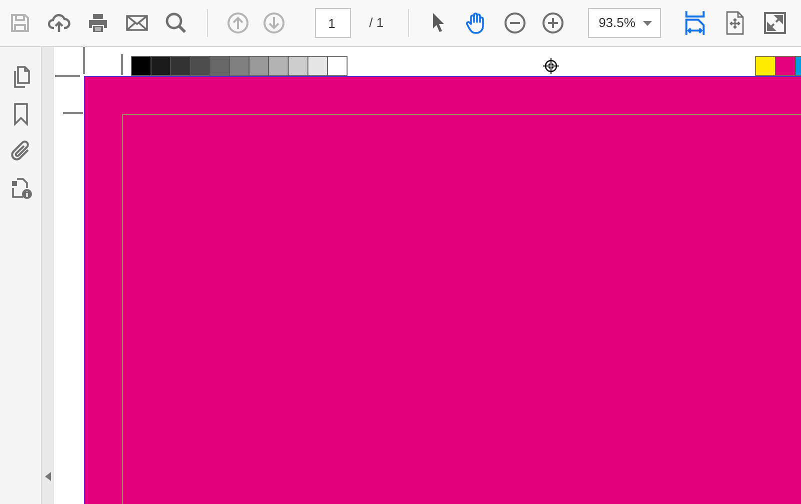 Image resolution: width=801 pixels, height=504 pixels. What do you see at coordinates (333, 23) in the screenshot?
I see `page-number-field: 1` at bounding box center [333, 23].